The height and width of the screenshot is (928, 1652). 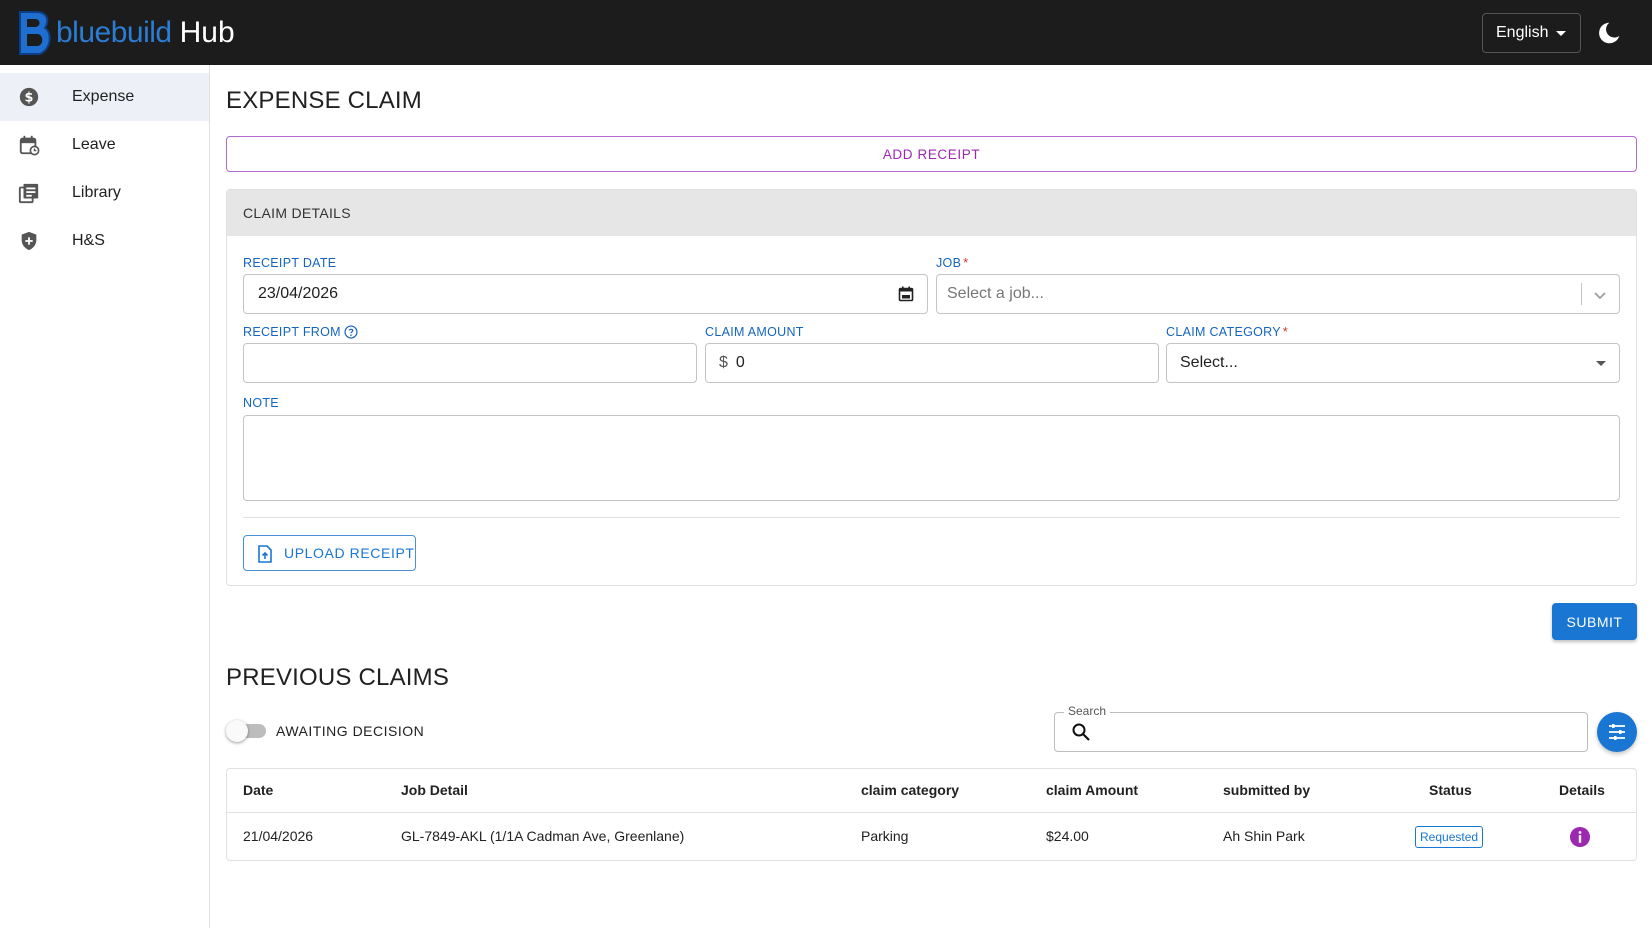 I want to click on page-title: EXPENSE CLAIM, so click(x=324, y=100).